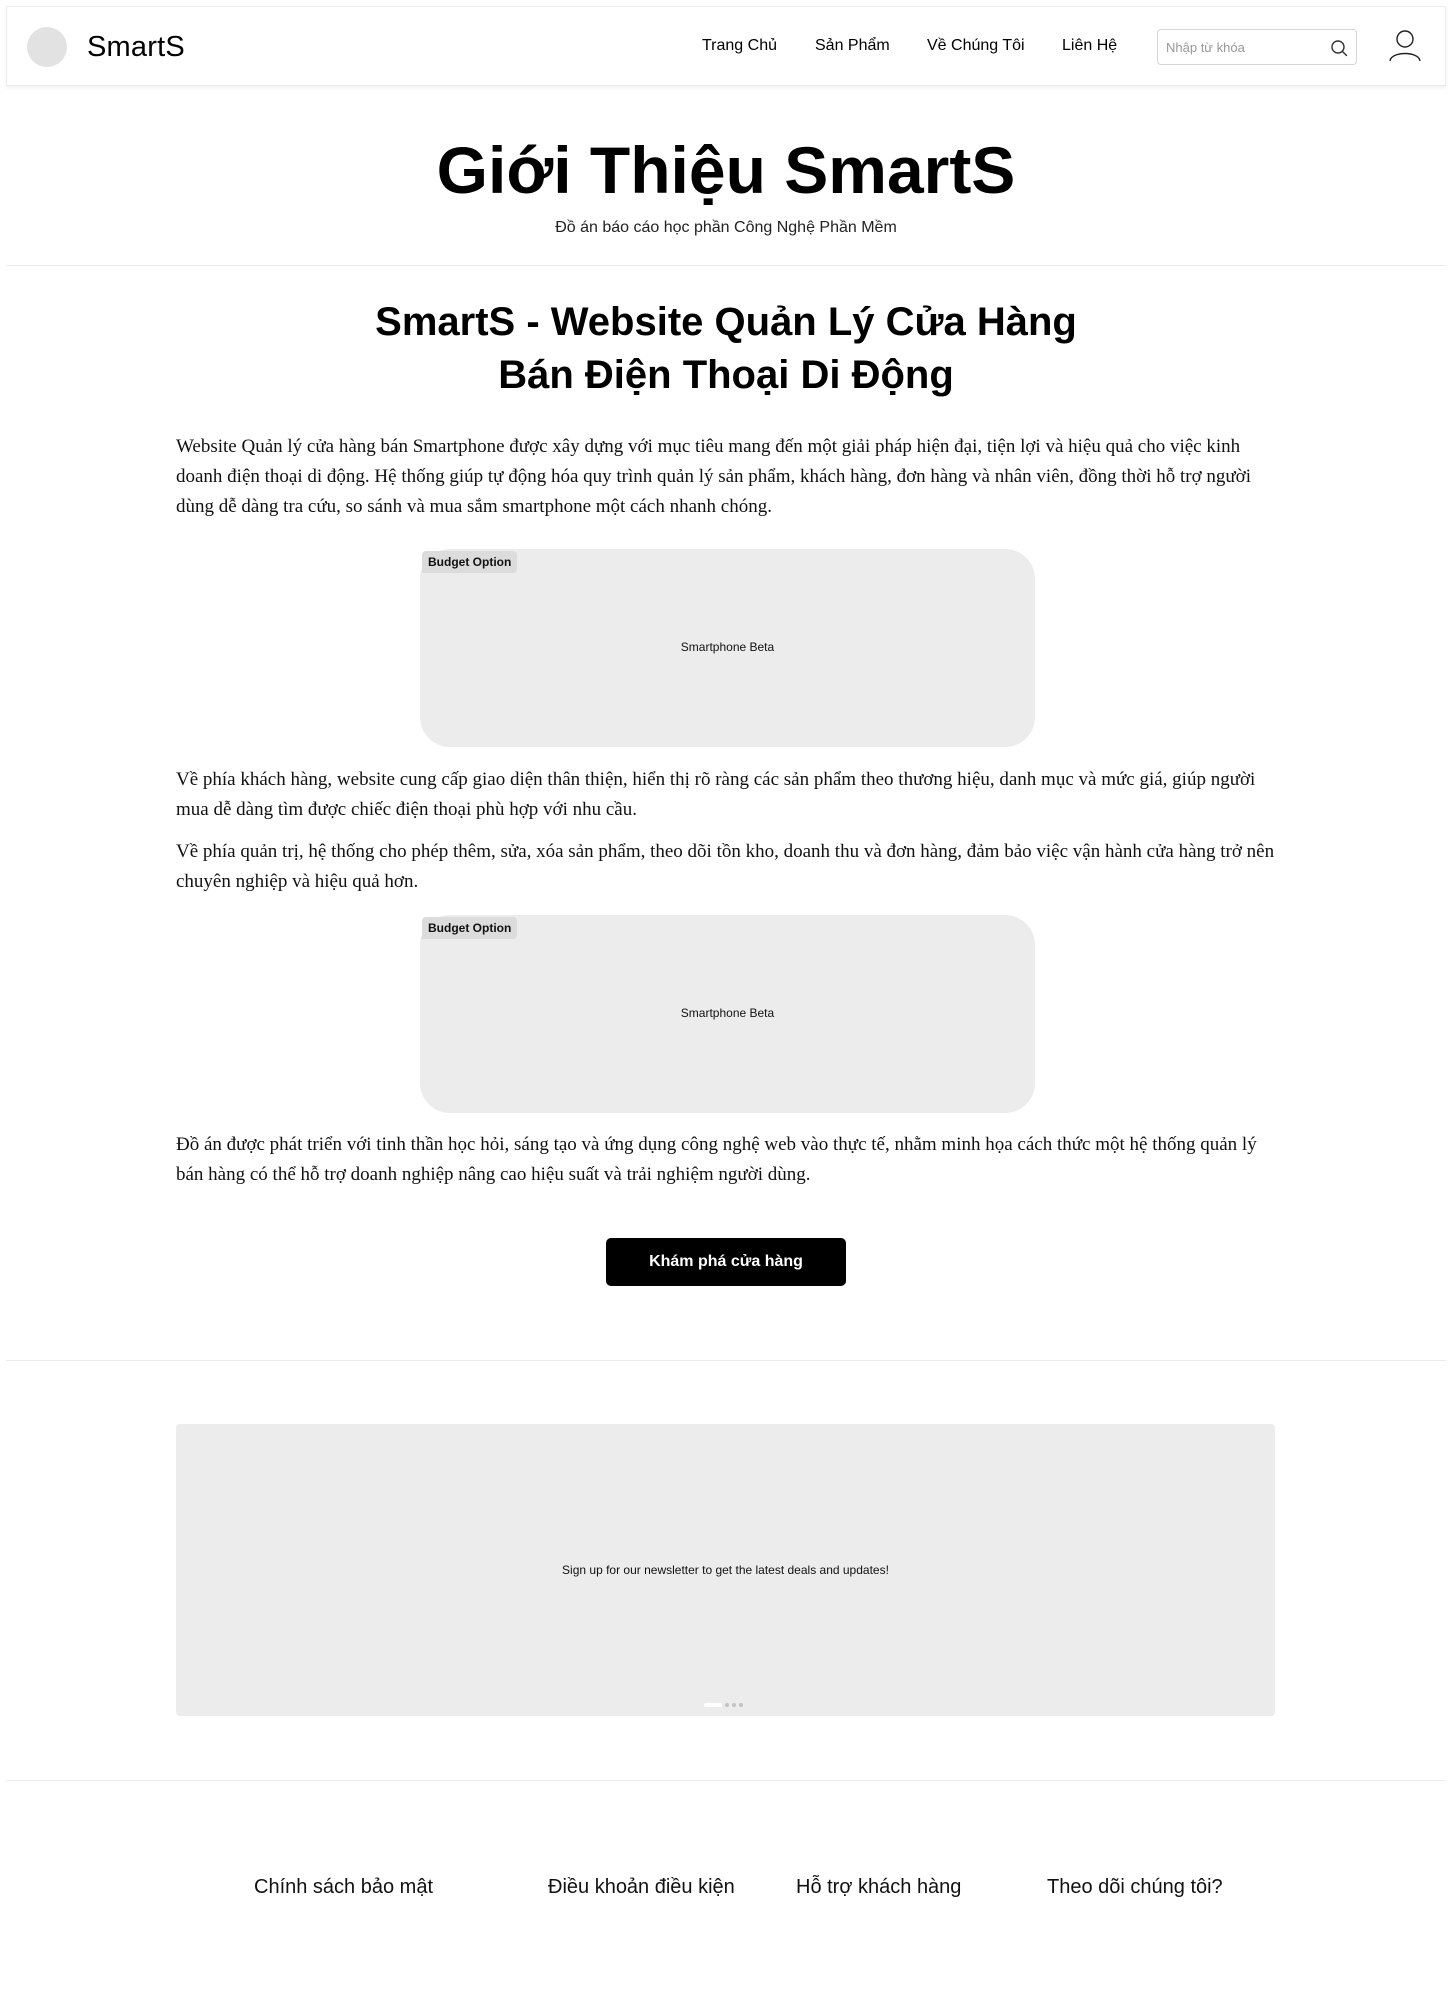  Describe the element at coordinates (976, 46) in the screenshot. I see `nav-item-about: Về Chúng Tôi` at that location.